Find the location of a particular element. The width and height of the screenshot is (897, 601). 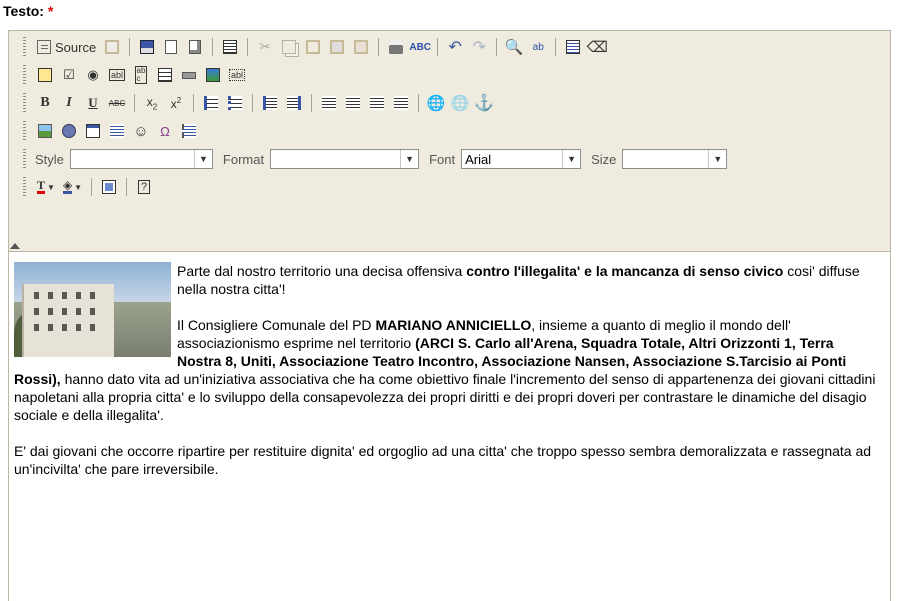

image-button-icon is located at coordinates (213, 75).